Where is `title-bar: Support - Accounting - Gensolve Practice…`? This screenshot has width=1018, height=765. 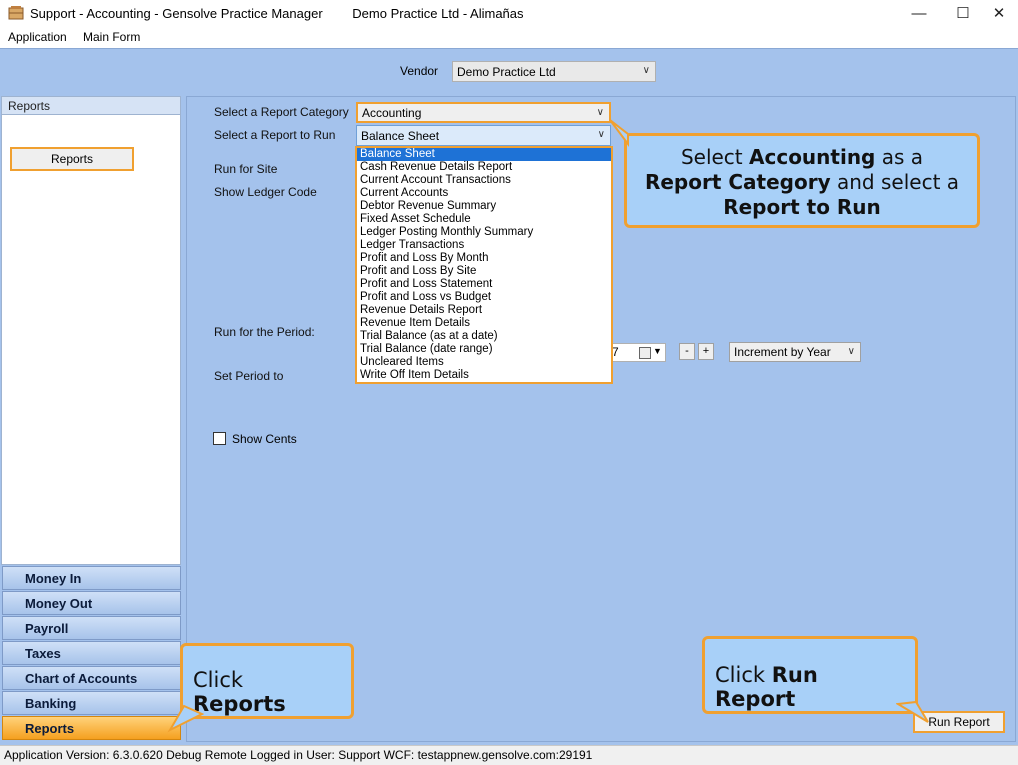 title-bar: Support - Accounting - Gensolve Practice… is located at coordinates (509, 14).